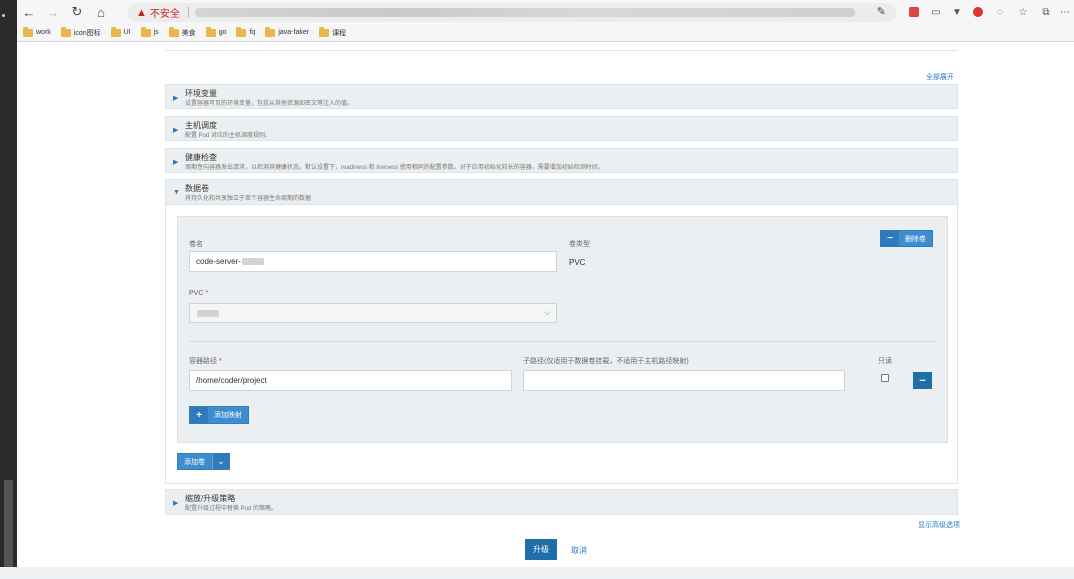 This screenshot has width=1074, height=579. Describe the element at coordinates (141, 12) in the screenshot. I see `warning-icon: ▲` at that location.